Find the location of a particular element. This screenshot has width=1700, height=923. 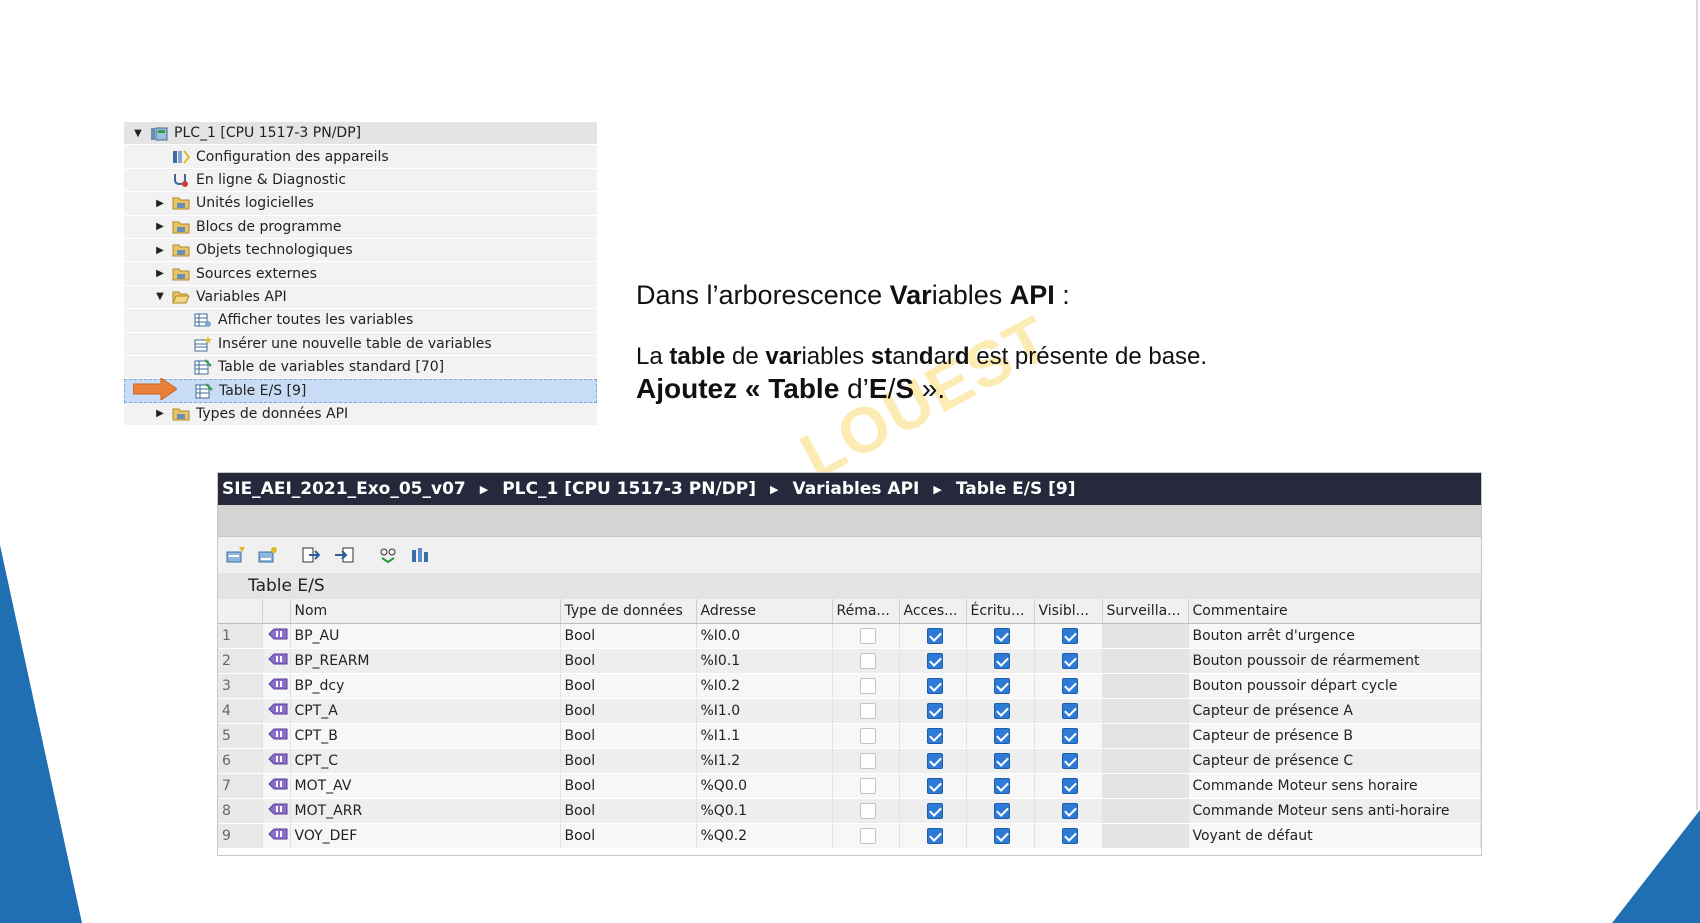

comment: Capteur de présence B is located at coordinates (1334, 736).